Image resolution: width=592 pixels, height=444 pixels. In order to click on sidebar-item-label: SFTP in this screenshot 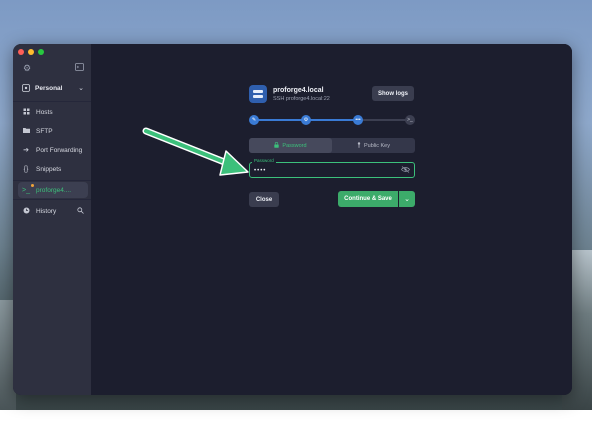, I will do `click(44, 131)`.